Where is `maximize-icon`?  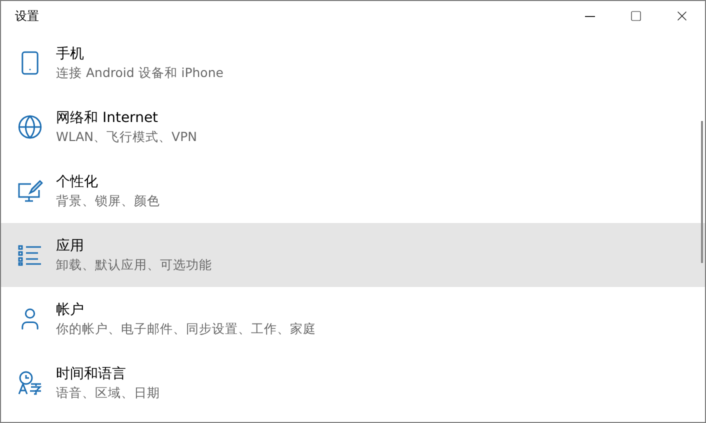
maximize-icon is located at coordinates (636, 16).